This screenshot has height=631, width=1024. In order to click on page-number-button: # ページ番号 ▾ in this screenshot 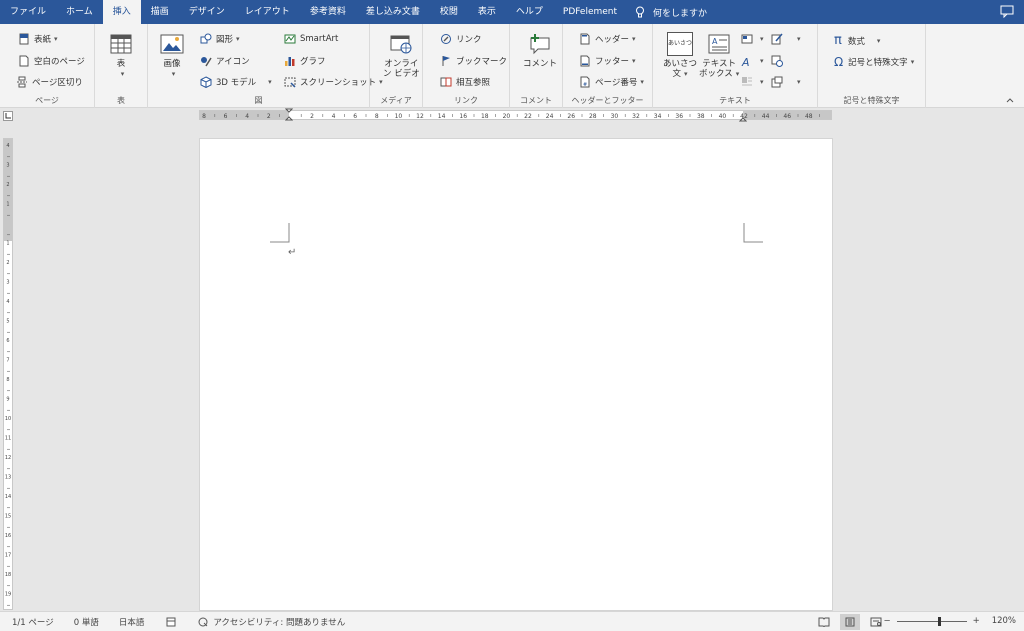, I will do `click(611, 82)`.